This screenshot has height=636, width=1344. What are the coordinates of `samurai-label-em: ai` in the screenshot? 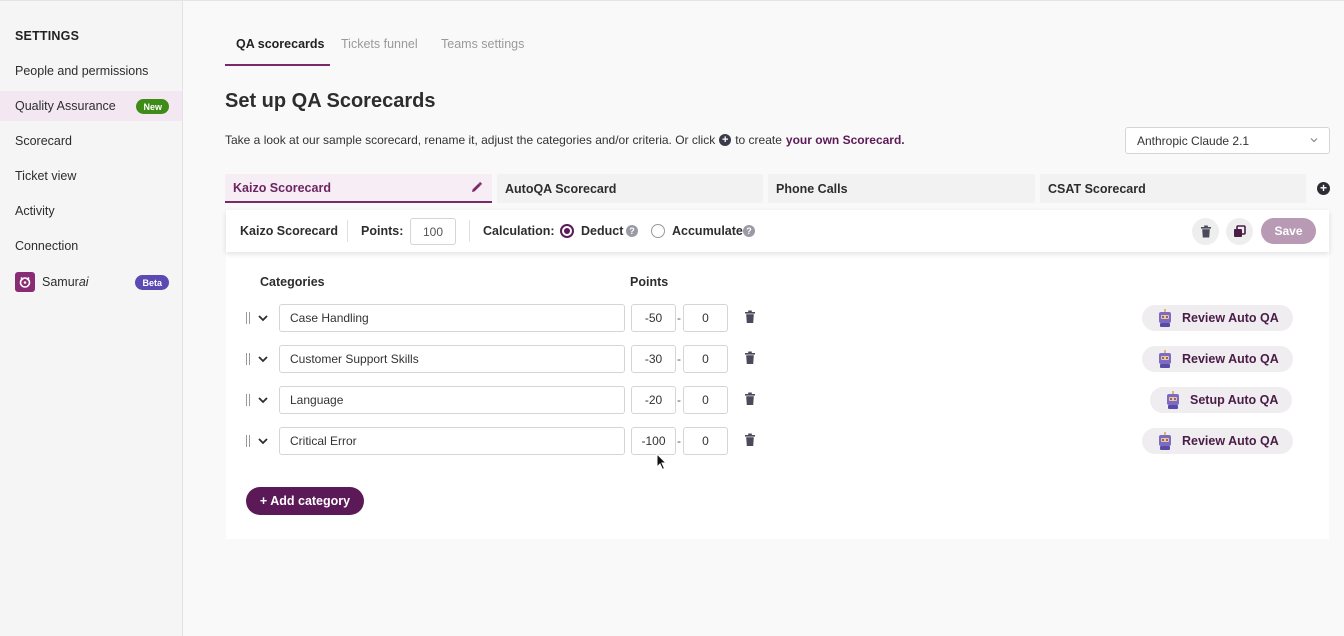 It's located at (83, 282).